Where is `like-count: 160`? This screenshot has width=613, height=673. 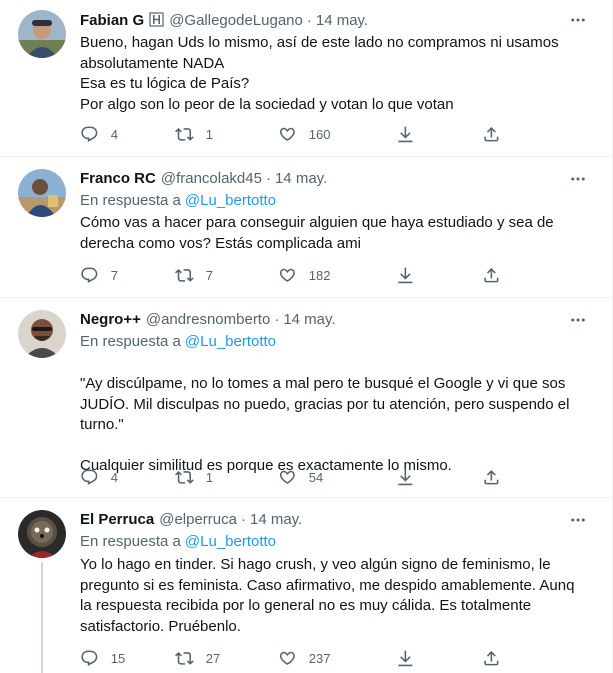 like-count: 160 is located at coordinates (319, 134).